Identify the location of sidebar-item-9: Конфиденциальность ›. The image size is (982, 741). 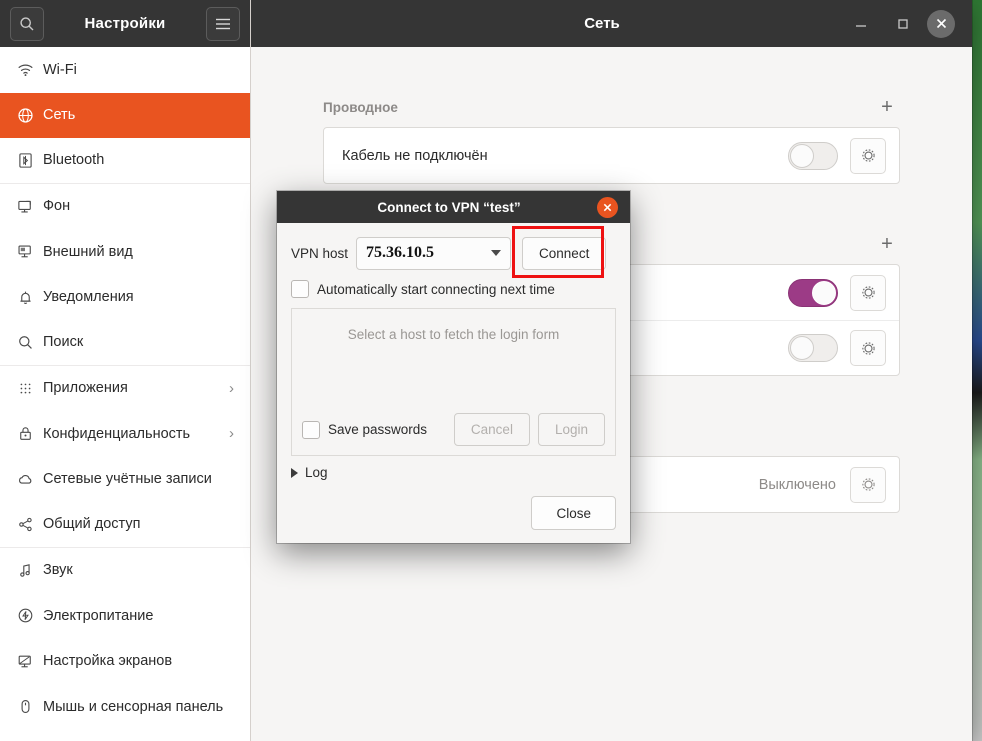
(125, 434).